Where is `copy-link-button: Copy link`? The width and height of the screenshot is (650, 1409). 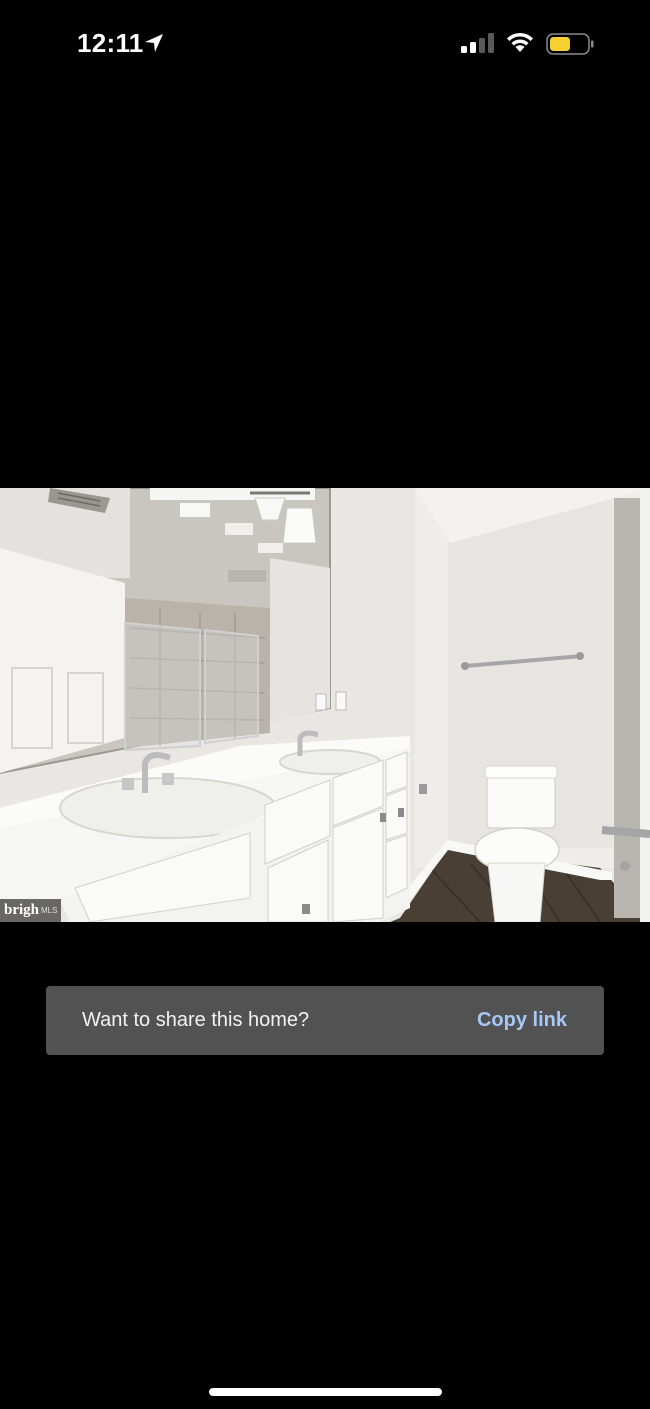 copy-link-button: Copy link is located at coordinates (522, 1020).